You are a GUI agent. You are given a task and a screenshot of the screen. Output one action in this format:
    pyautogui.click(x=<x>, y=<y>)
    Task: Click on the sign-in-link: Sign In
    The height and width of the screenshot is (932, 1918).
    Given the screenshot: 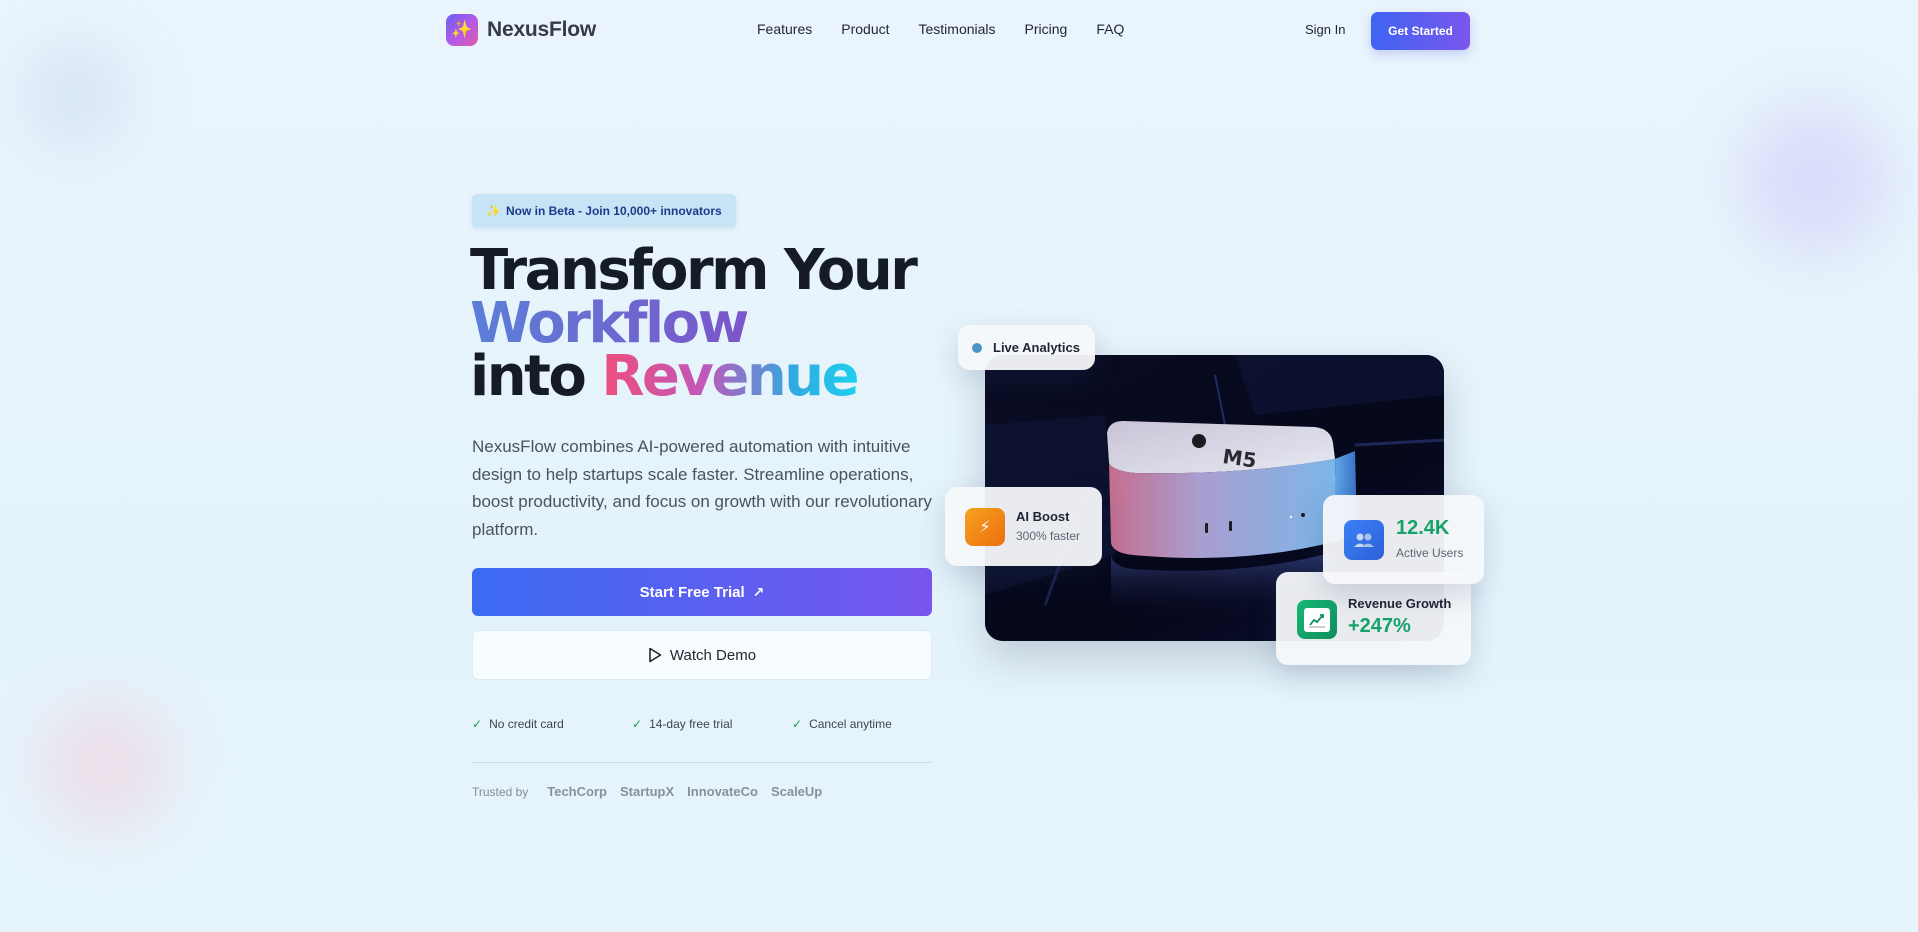 What is the action you would take?
    pyautogui.click(x=1325, y=29)
    